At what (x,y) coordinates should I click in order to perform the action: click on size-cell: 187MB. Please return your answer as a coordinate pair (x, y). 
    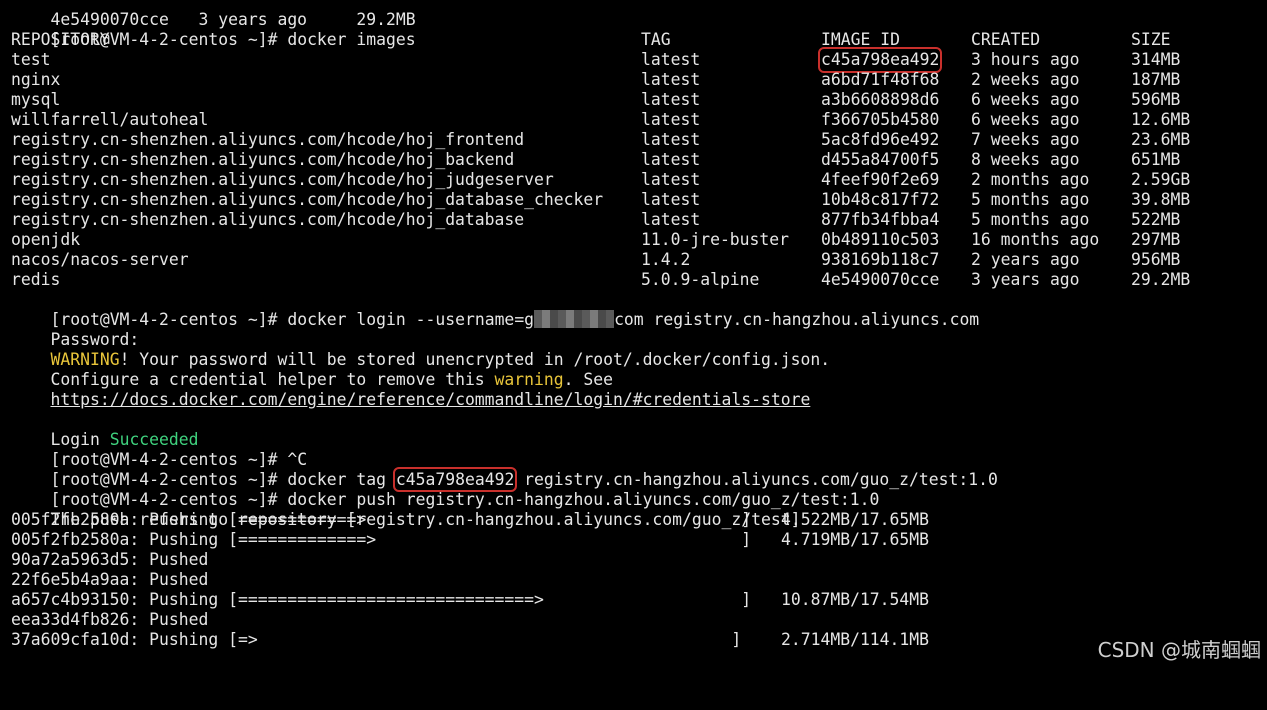
    Looking at the image, I should click on (1156, 79).